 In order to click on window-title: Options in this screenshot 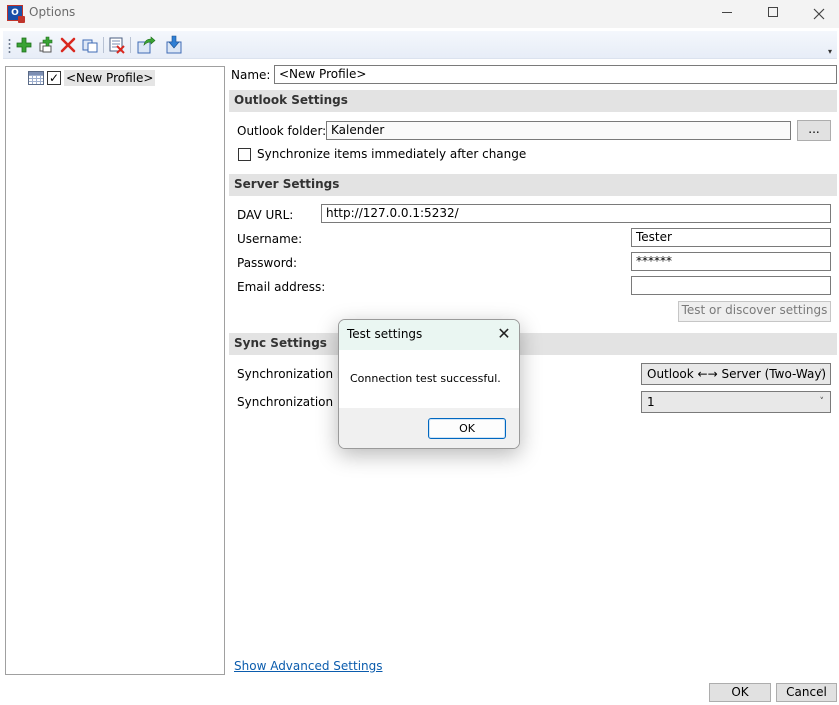, I will do `click(52, 12)`.